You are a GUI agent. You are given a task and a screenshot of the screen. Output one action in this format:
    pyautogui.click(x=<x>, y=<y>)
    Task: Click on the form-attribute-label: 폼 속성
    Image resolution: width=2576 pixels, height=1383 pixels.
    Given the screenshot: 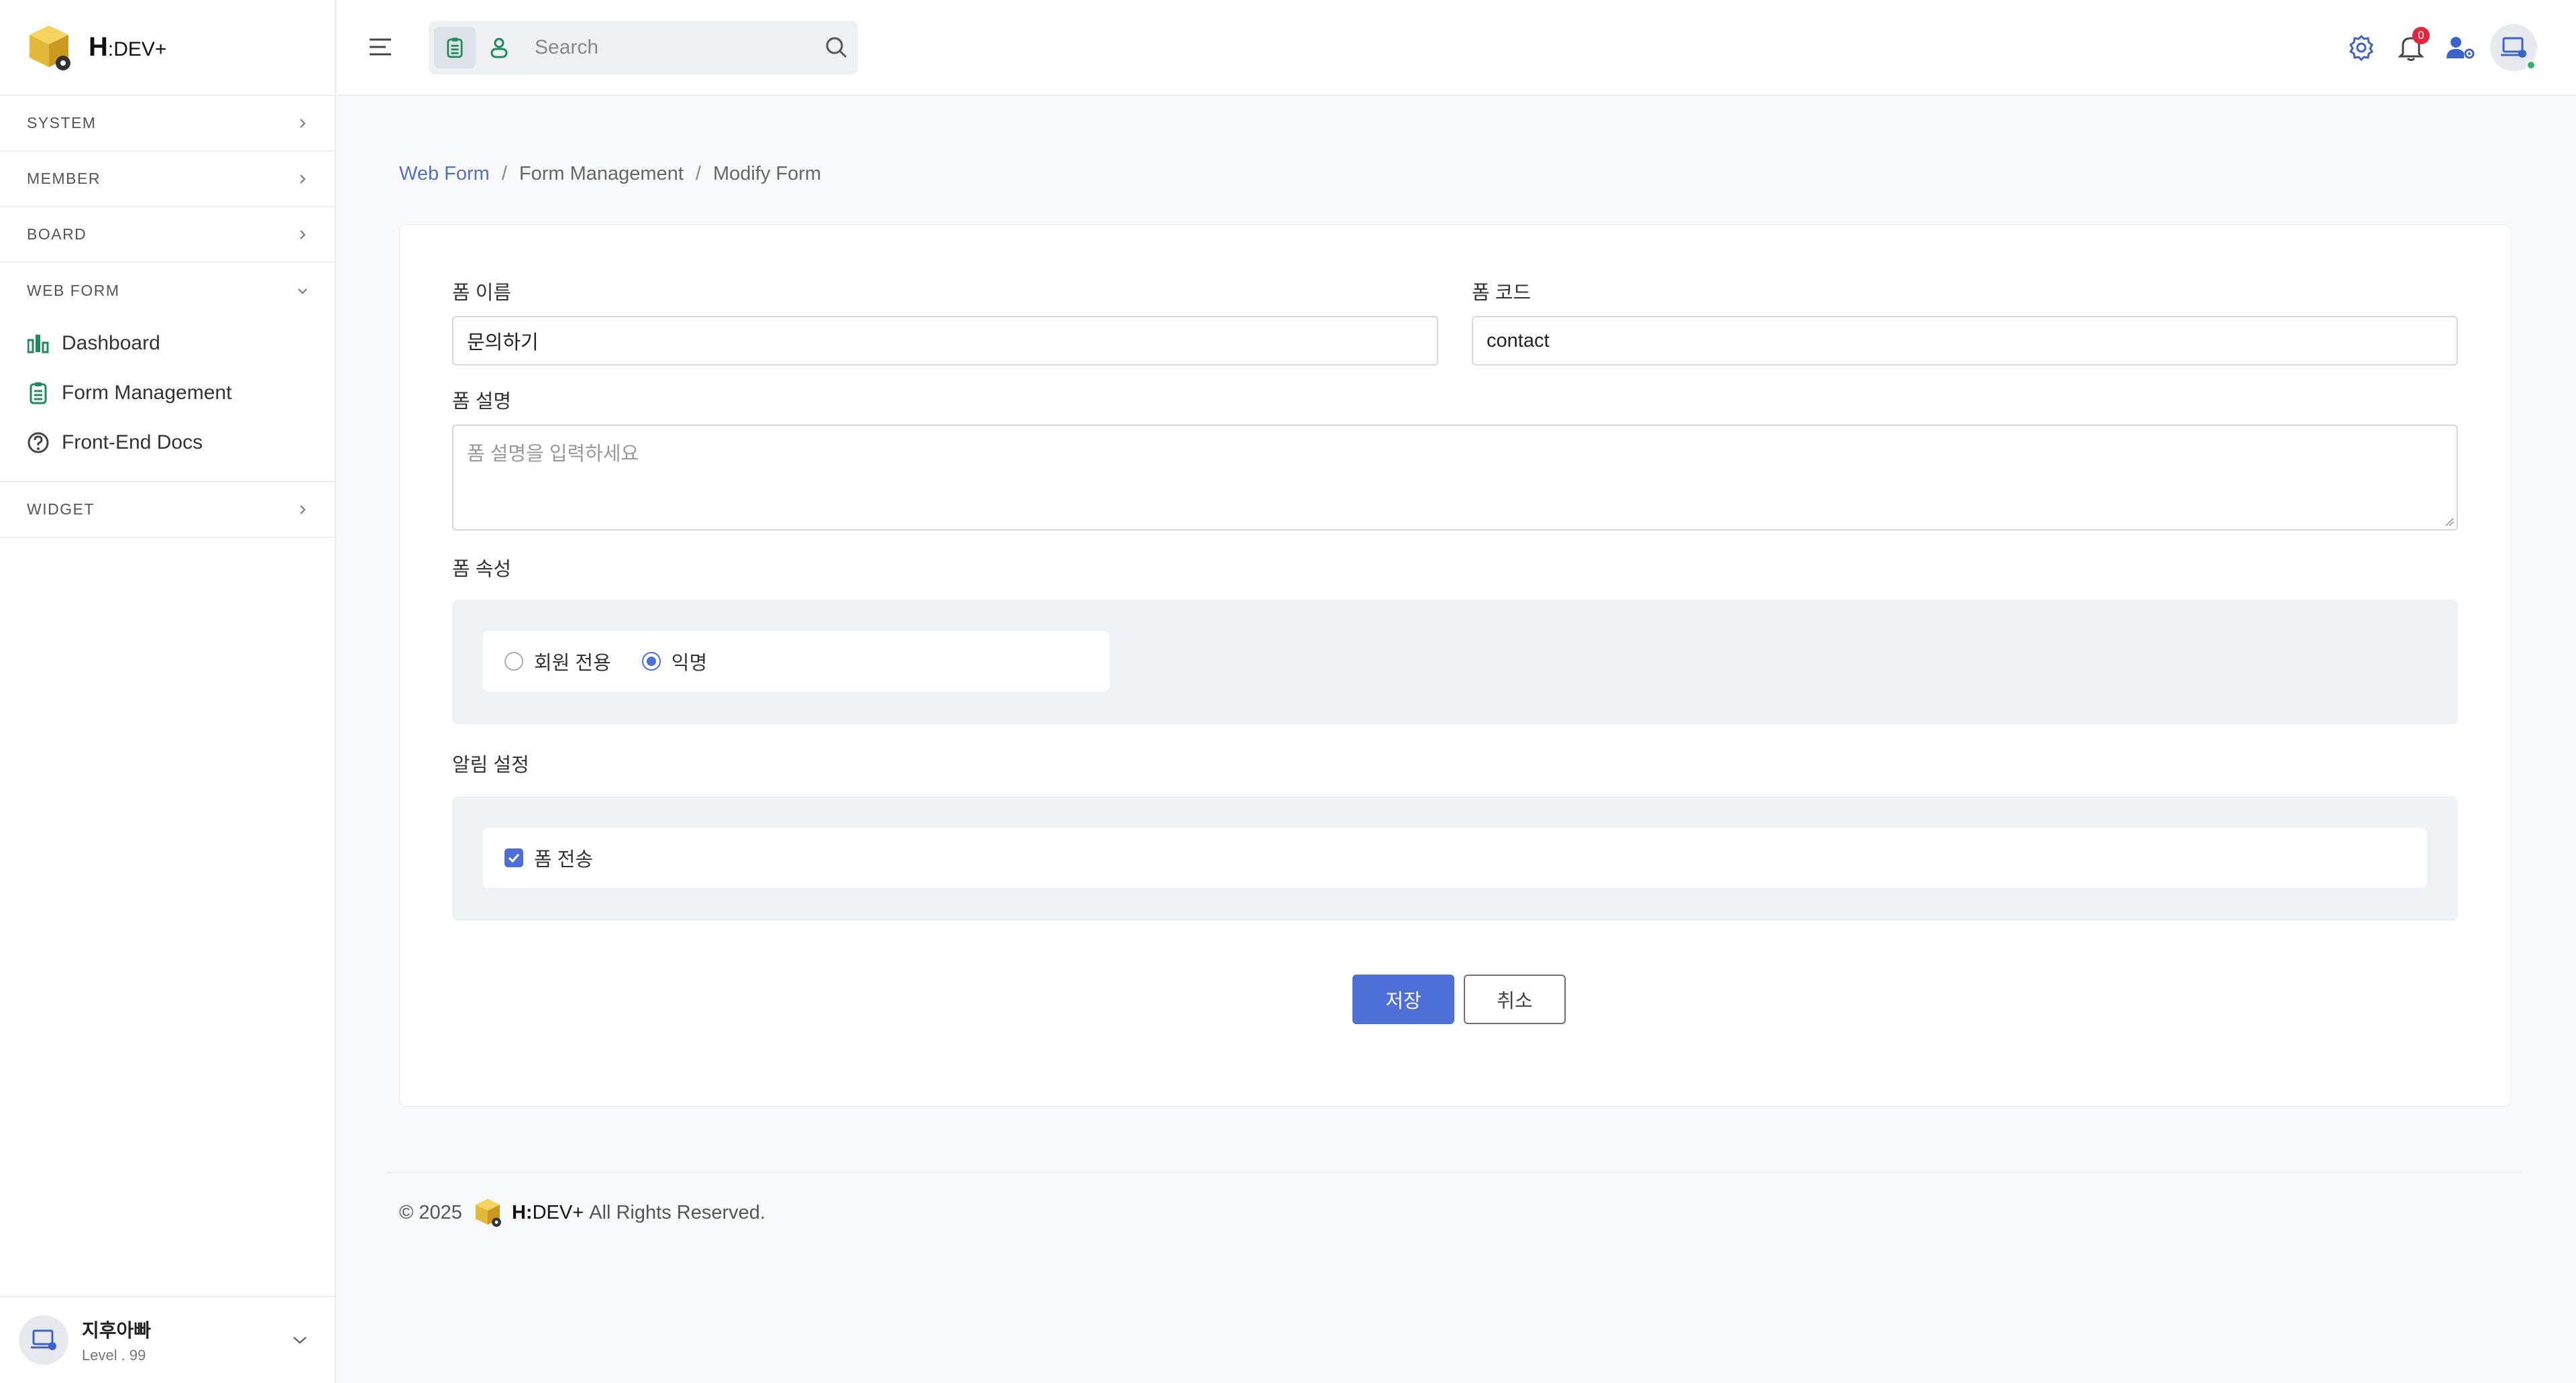 What is the action you would take?
    pyautogui.click(x=482, y=569)
    